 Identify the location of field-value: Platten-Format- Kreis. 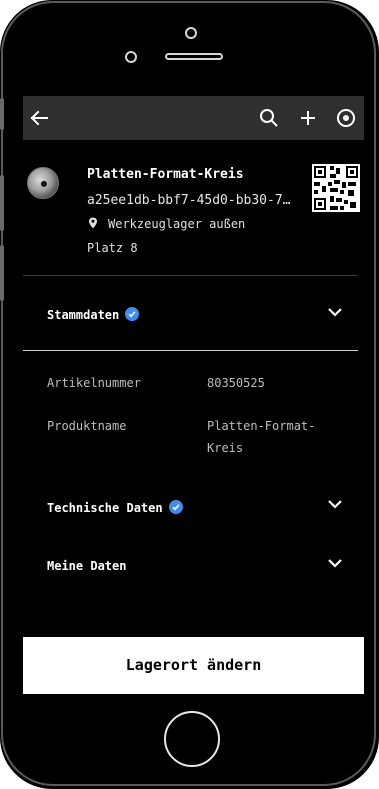
(282, 437).